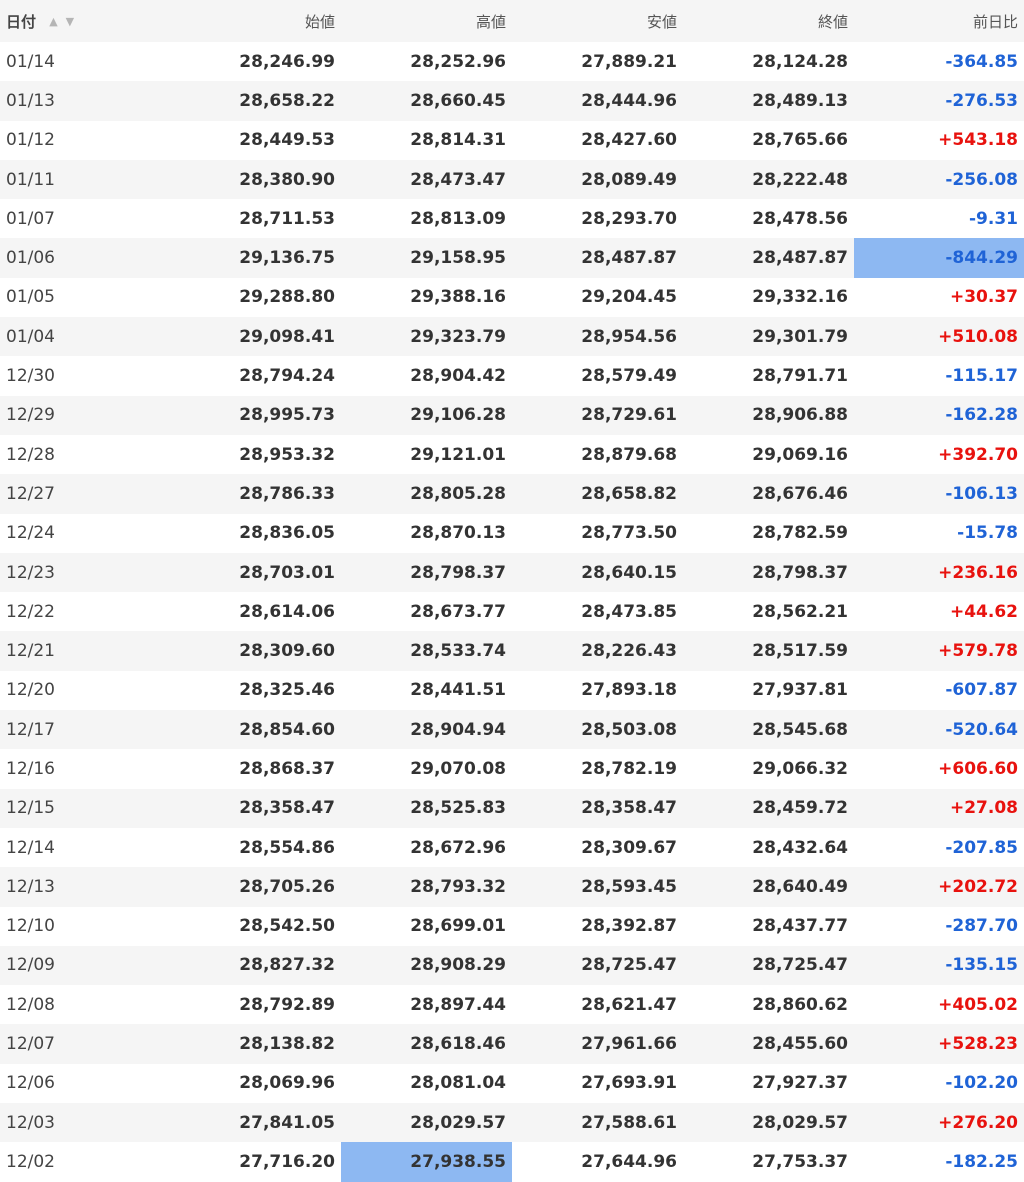 Image resolution: width=1024 pixels, height=1182 pixels. I want to click on change-cell: -287.70, so click(939, 926).